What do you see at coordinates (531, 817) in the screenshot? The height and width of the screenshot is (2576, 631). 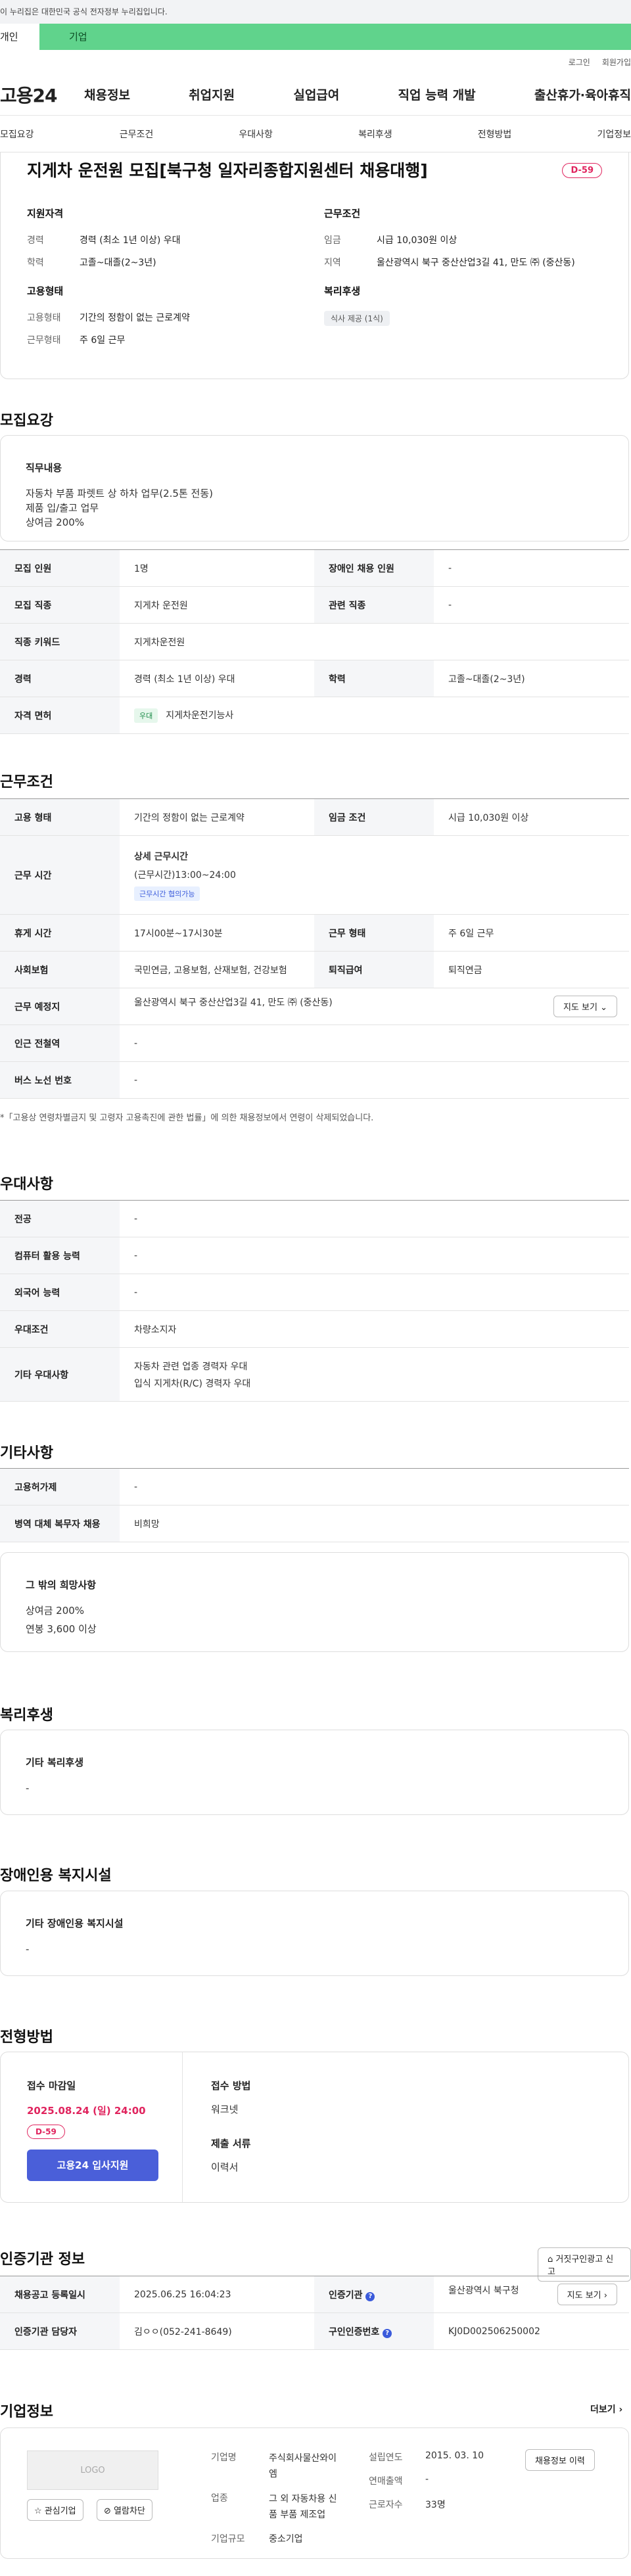 I see `cell-value: 시급 10,030원 이상` at bounding box center [531, 817].